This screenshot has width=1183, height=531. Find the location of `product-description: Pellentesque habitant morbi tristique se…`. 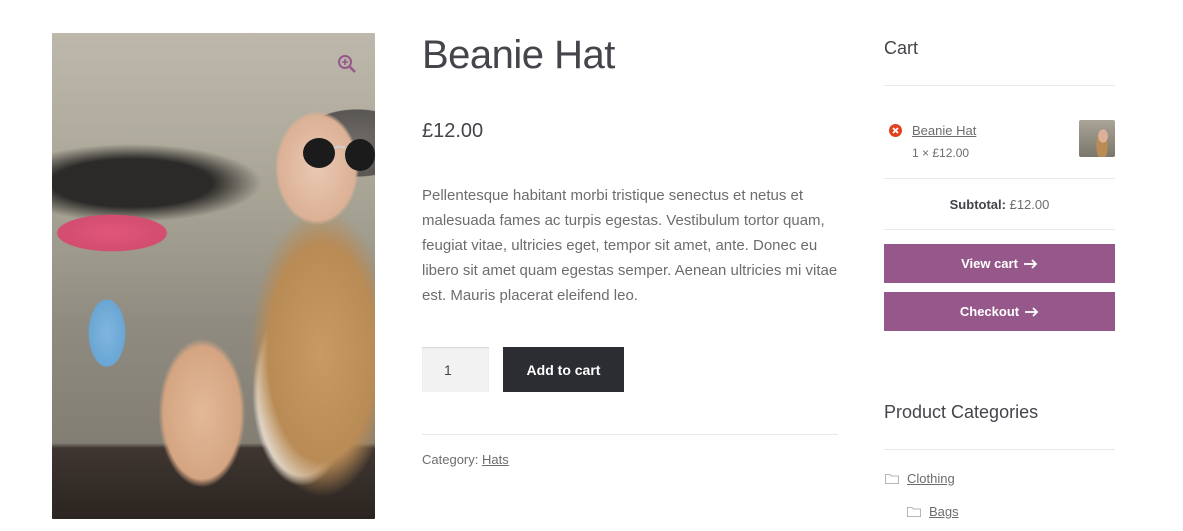

product-description: Pellentesque habitant morbi tristique se… is located at coordinates (630, 245).